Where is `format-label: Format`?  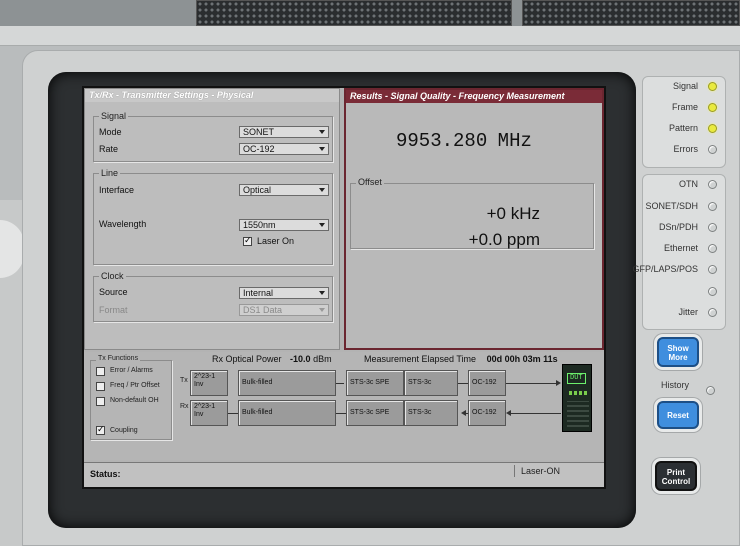
format-label: Format is located at coordinates (113, 310).